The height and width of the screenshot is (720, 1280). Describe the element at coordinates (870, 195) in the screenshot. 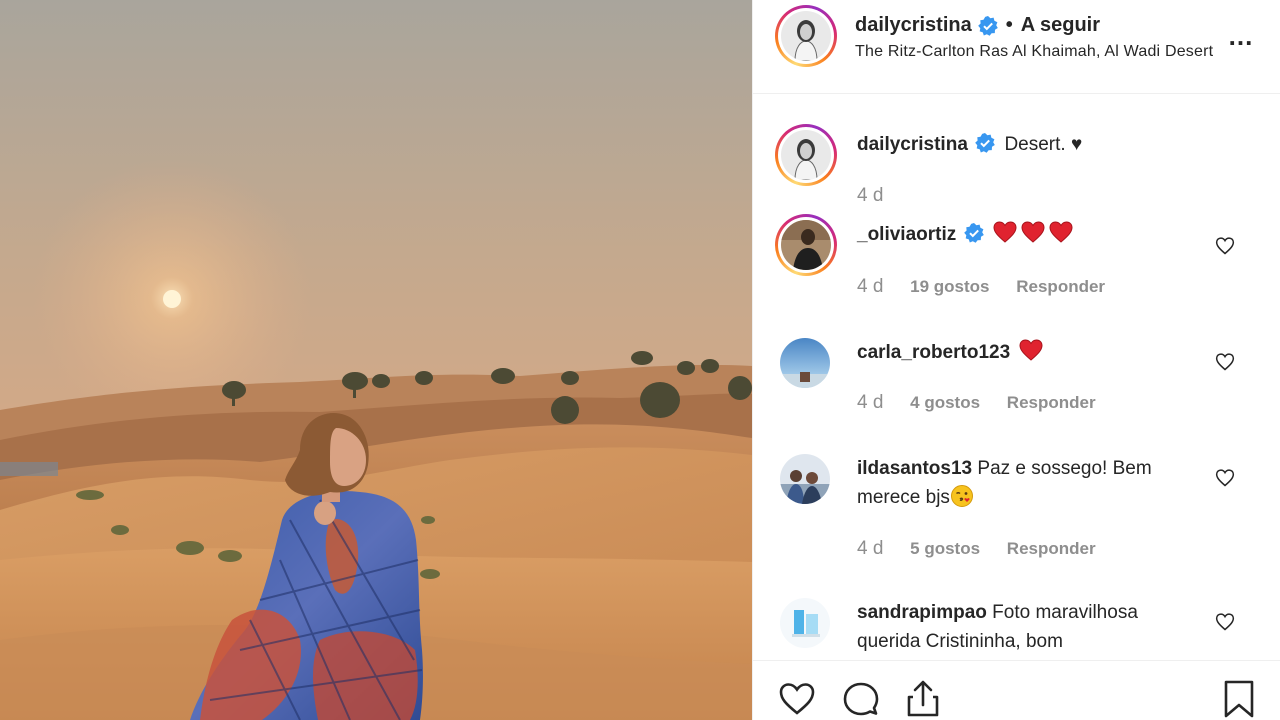

I see `caption-time: 4 d` at that location.